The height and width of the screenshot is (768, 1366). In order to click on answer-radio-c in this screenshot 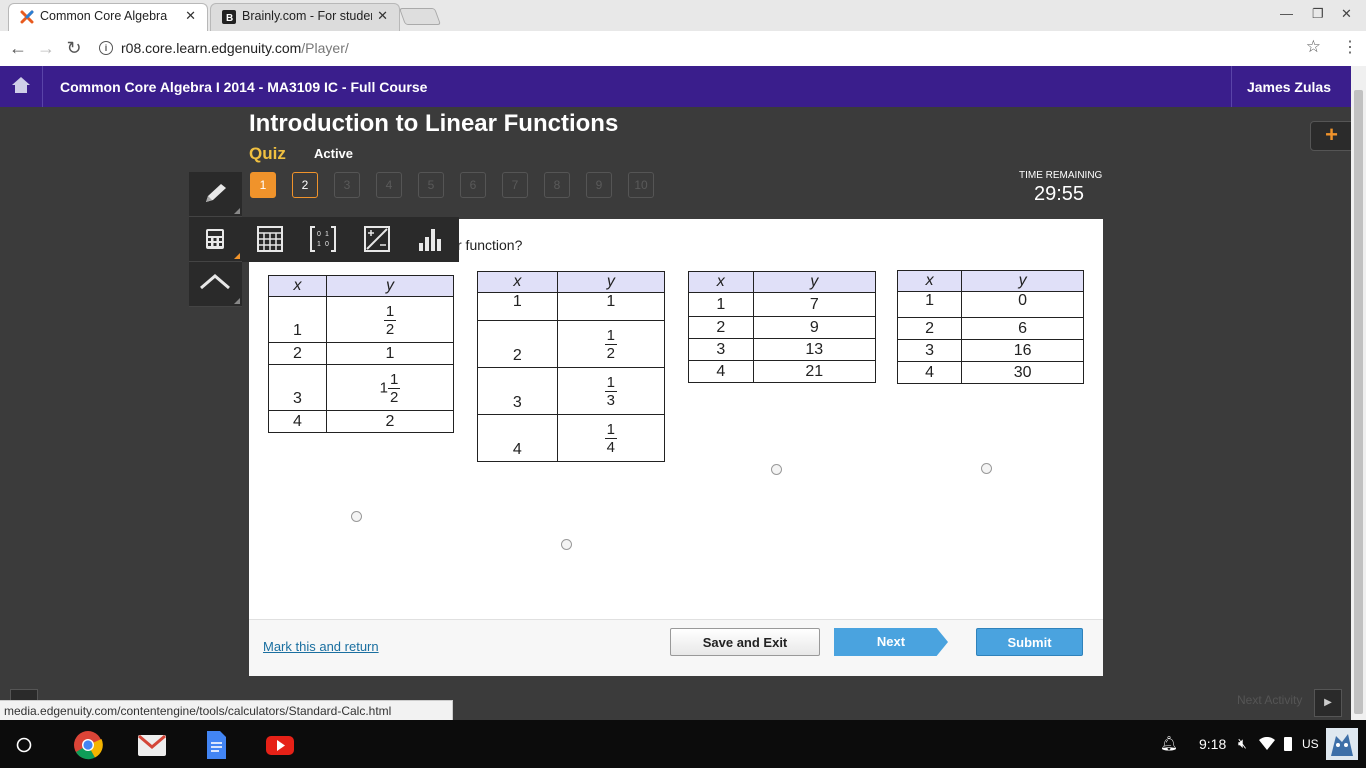, I will do `click(776, 469)`.